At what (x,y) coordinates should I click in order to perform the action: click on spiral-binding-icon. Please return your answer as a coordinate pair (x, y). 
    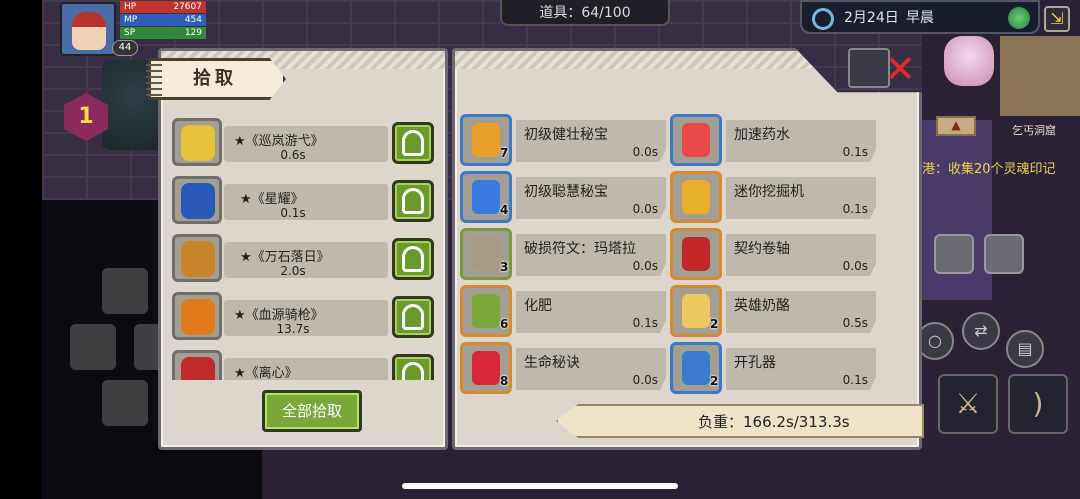
    Looking at the image, I should click on (154, 79).